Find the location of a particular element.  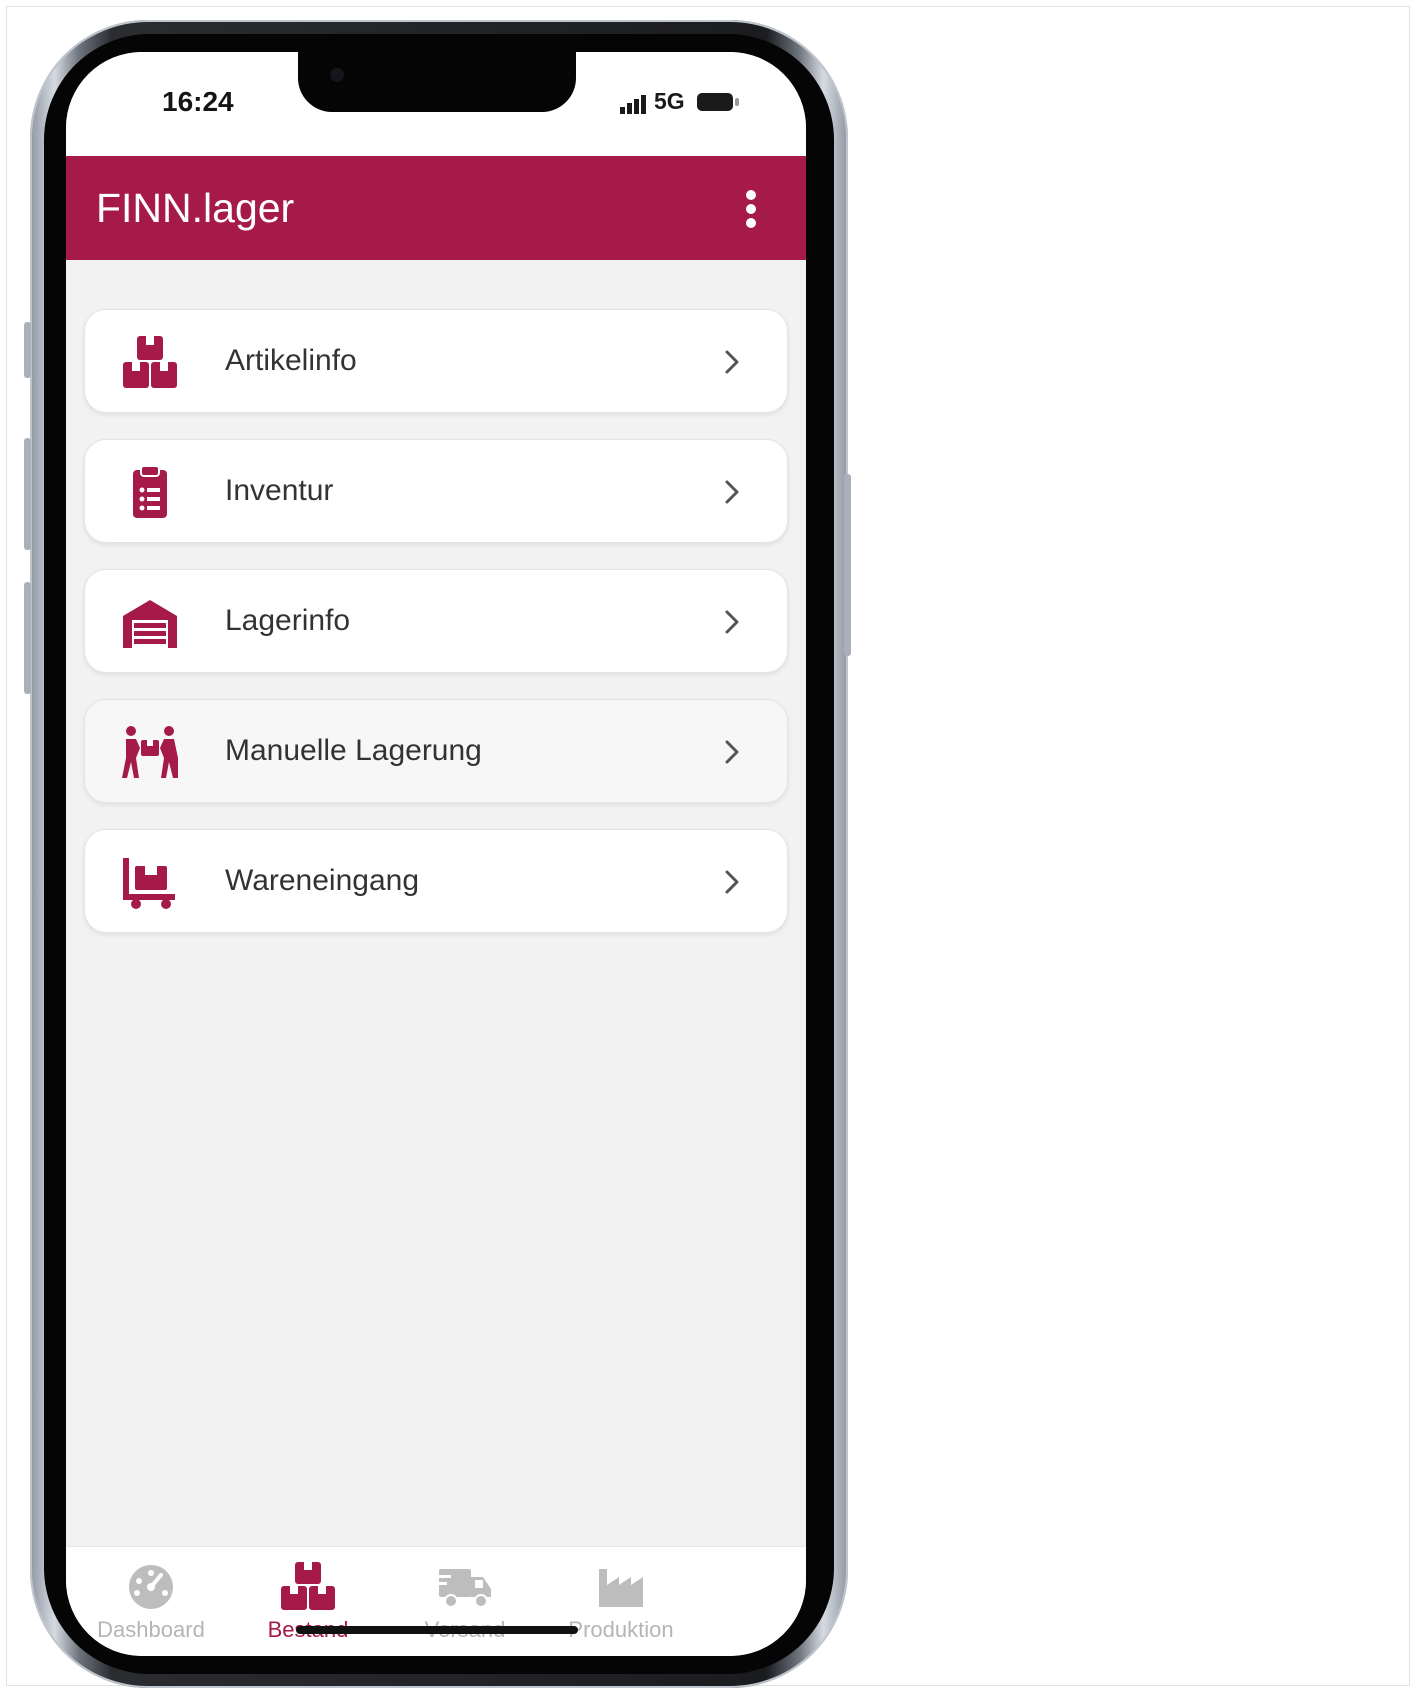

status-bar: 16:24 5G is located at coordinates (436, 104).